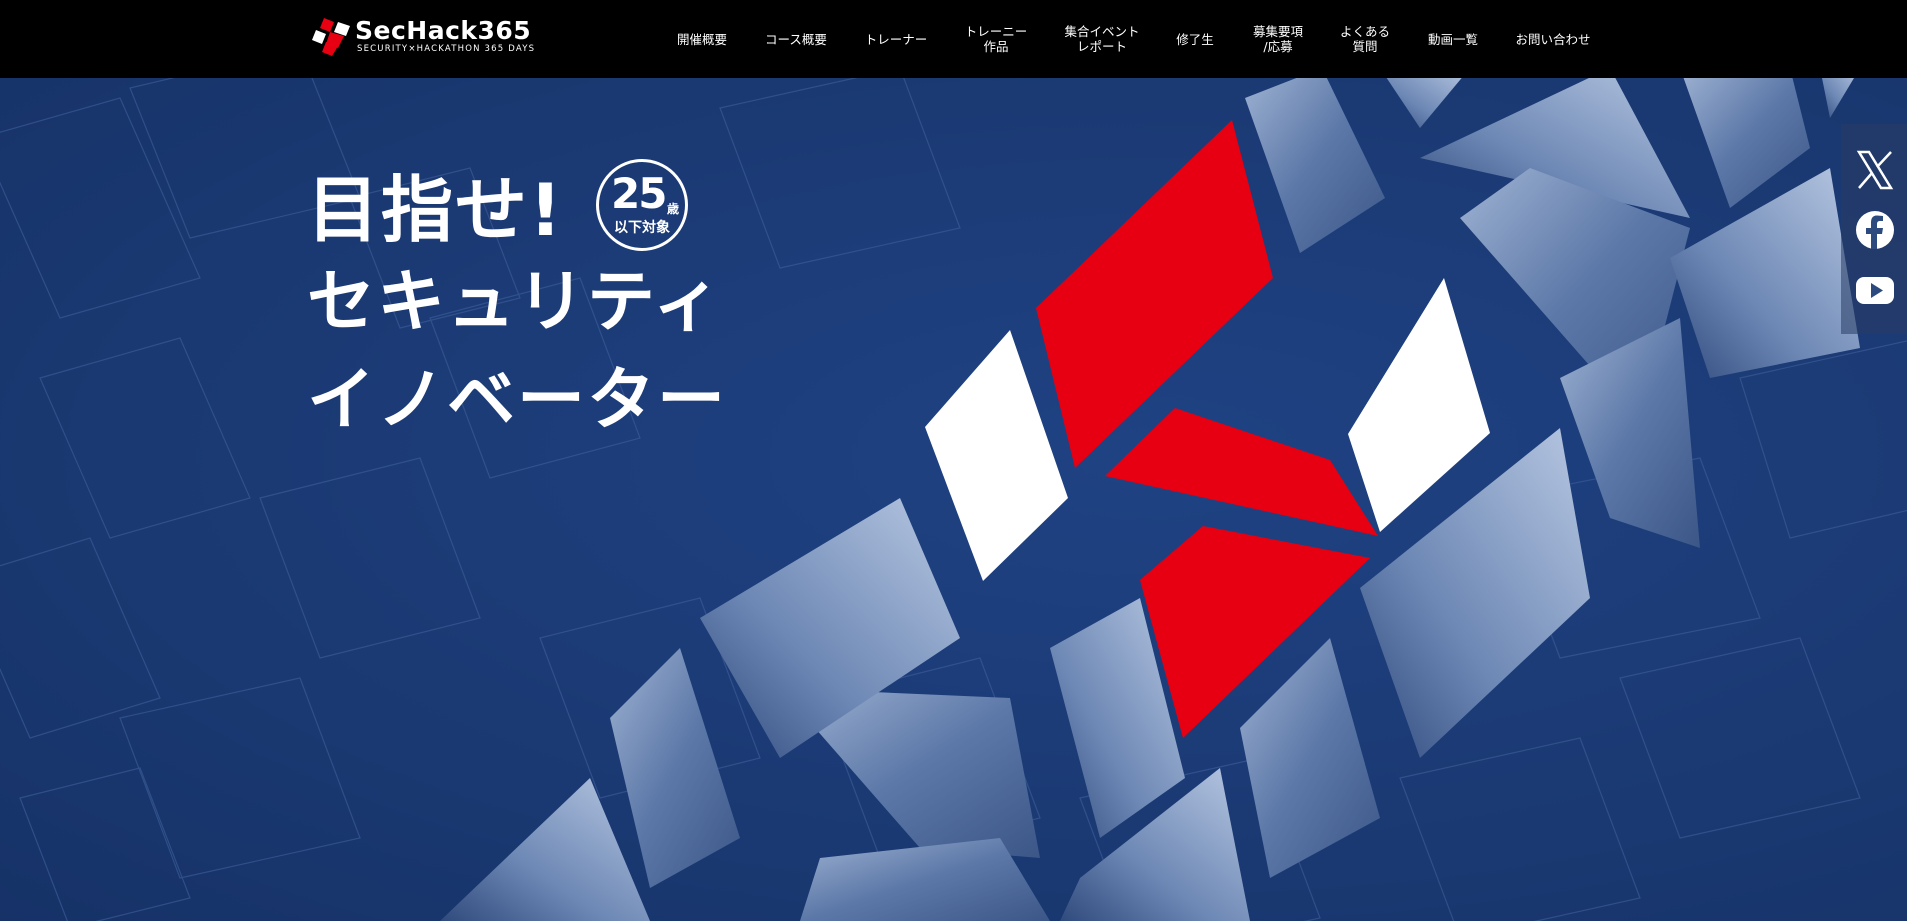 The width and height of the screenshot is (1907, 921). Describe the element at coordinates (639, 193) in the screenshot. I see `age-badge-number: 25` at that location.